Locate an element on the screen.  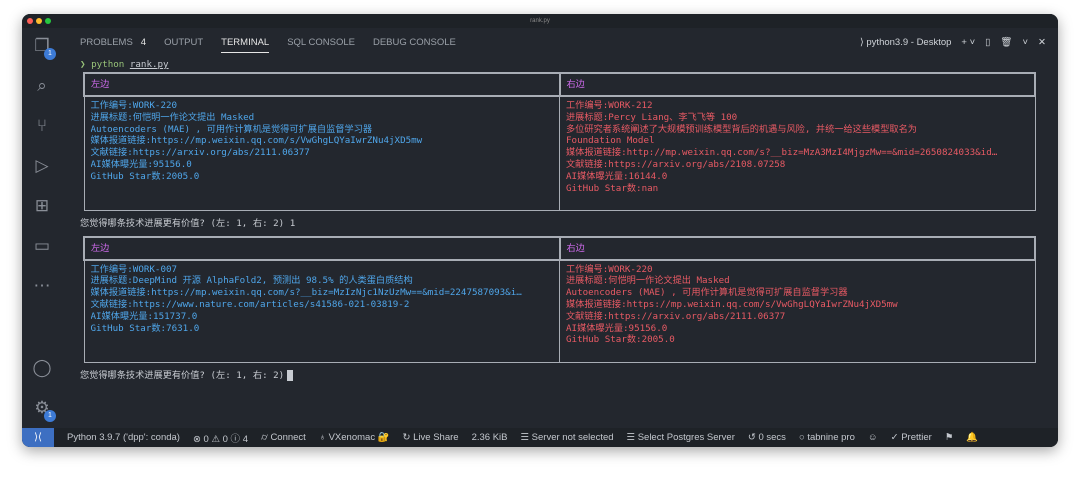
live-share: ↻ Live Share is located at coordinates (431, 437).